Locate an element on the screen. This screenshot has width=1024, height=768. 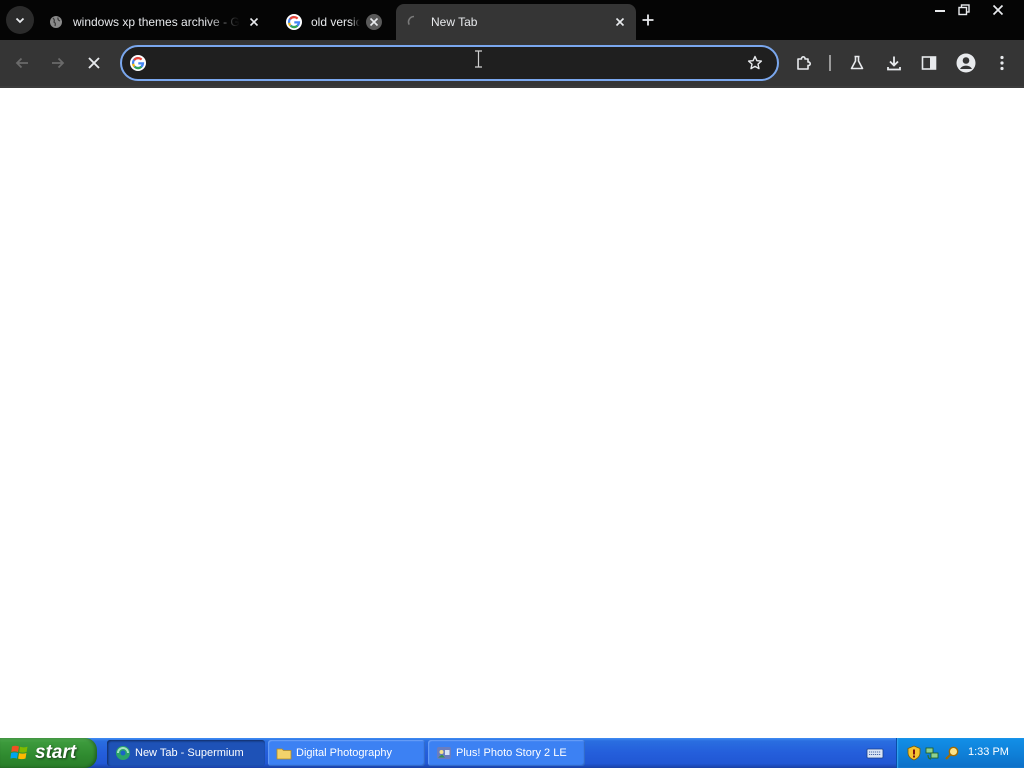
tab-new-tab: New Tab is located at coordinates (516, 22).